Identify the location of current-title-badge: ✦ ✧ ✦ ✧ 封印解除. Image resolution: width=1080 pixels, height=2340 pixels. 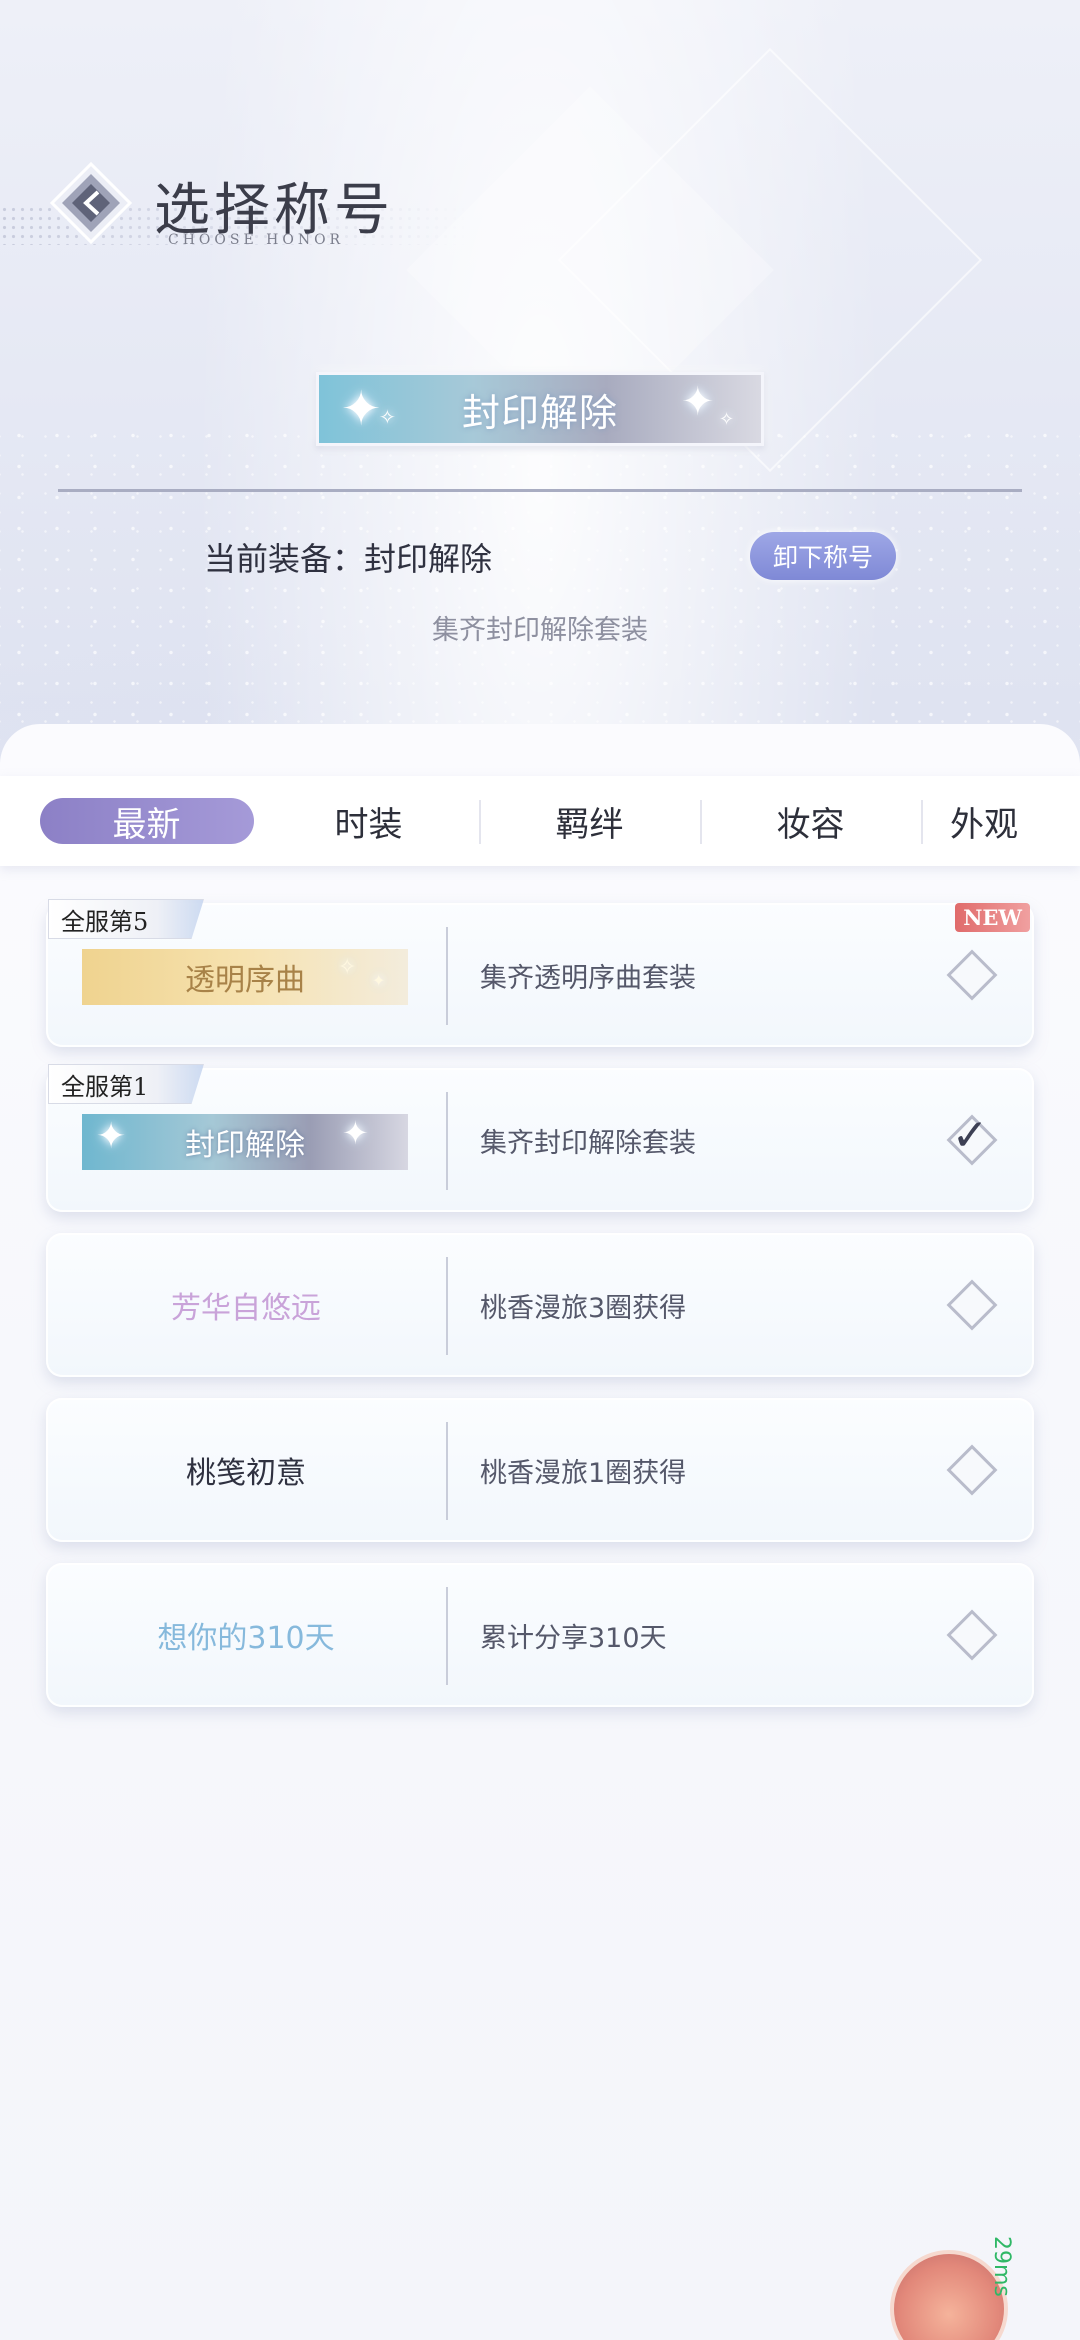
(540, 409).